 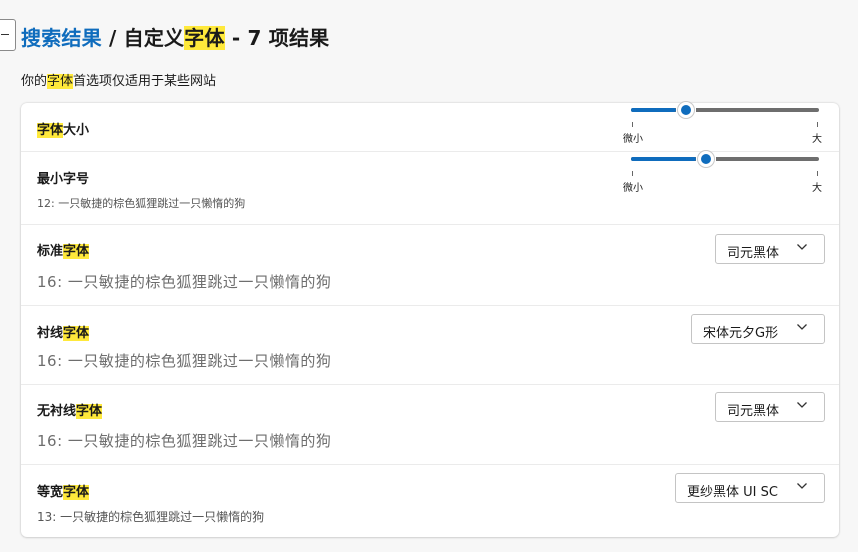 I want to click on serif-font-row: 衬线字体 16: 一只敏捷的棕色狐狸跳过一只懒惰的狗 宋体元夕G形, so click(x=430, y=345).